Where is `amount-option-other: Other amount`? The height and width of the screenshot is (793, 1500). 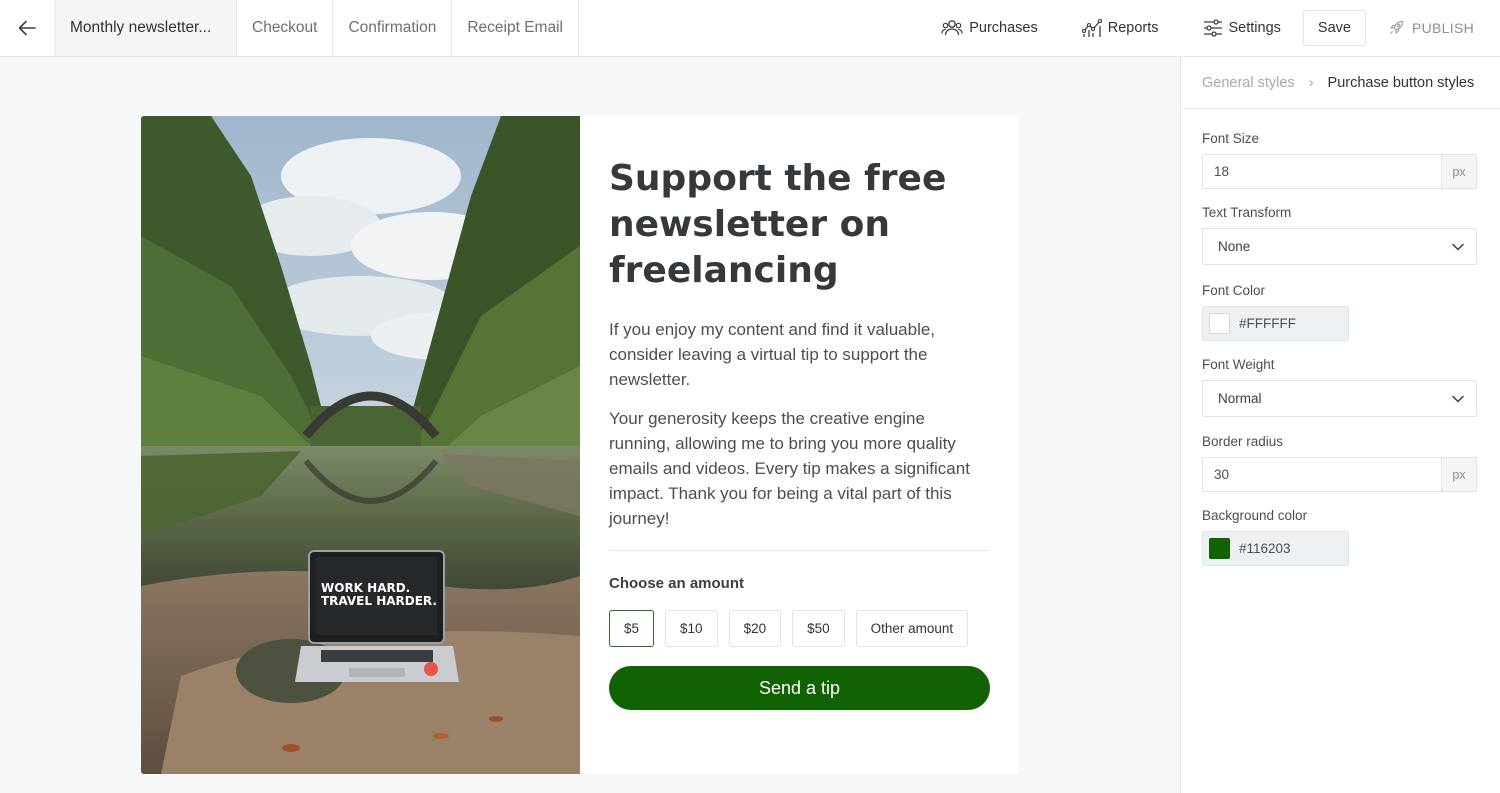 amount-option-other: Other amount is located at coordinates (912, 628).